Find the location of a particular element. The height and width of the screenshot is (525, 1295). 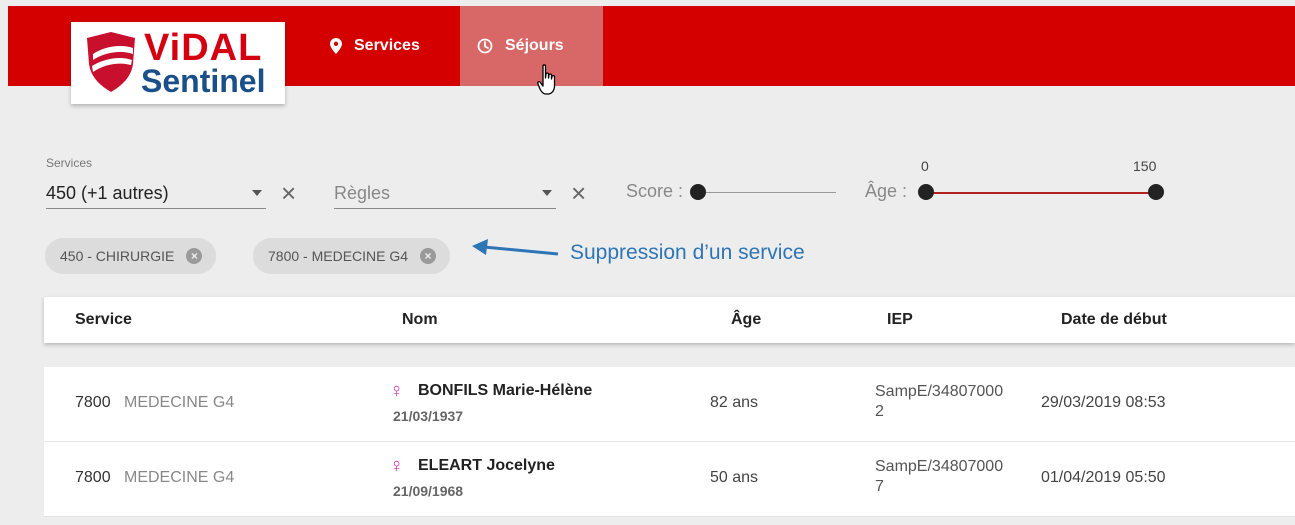

services-select: 450 (+1 autres) is located at coordinates (156, 193).